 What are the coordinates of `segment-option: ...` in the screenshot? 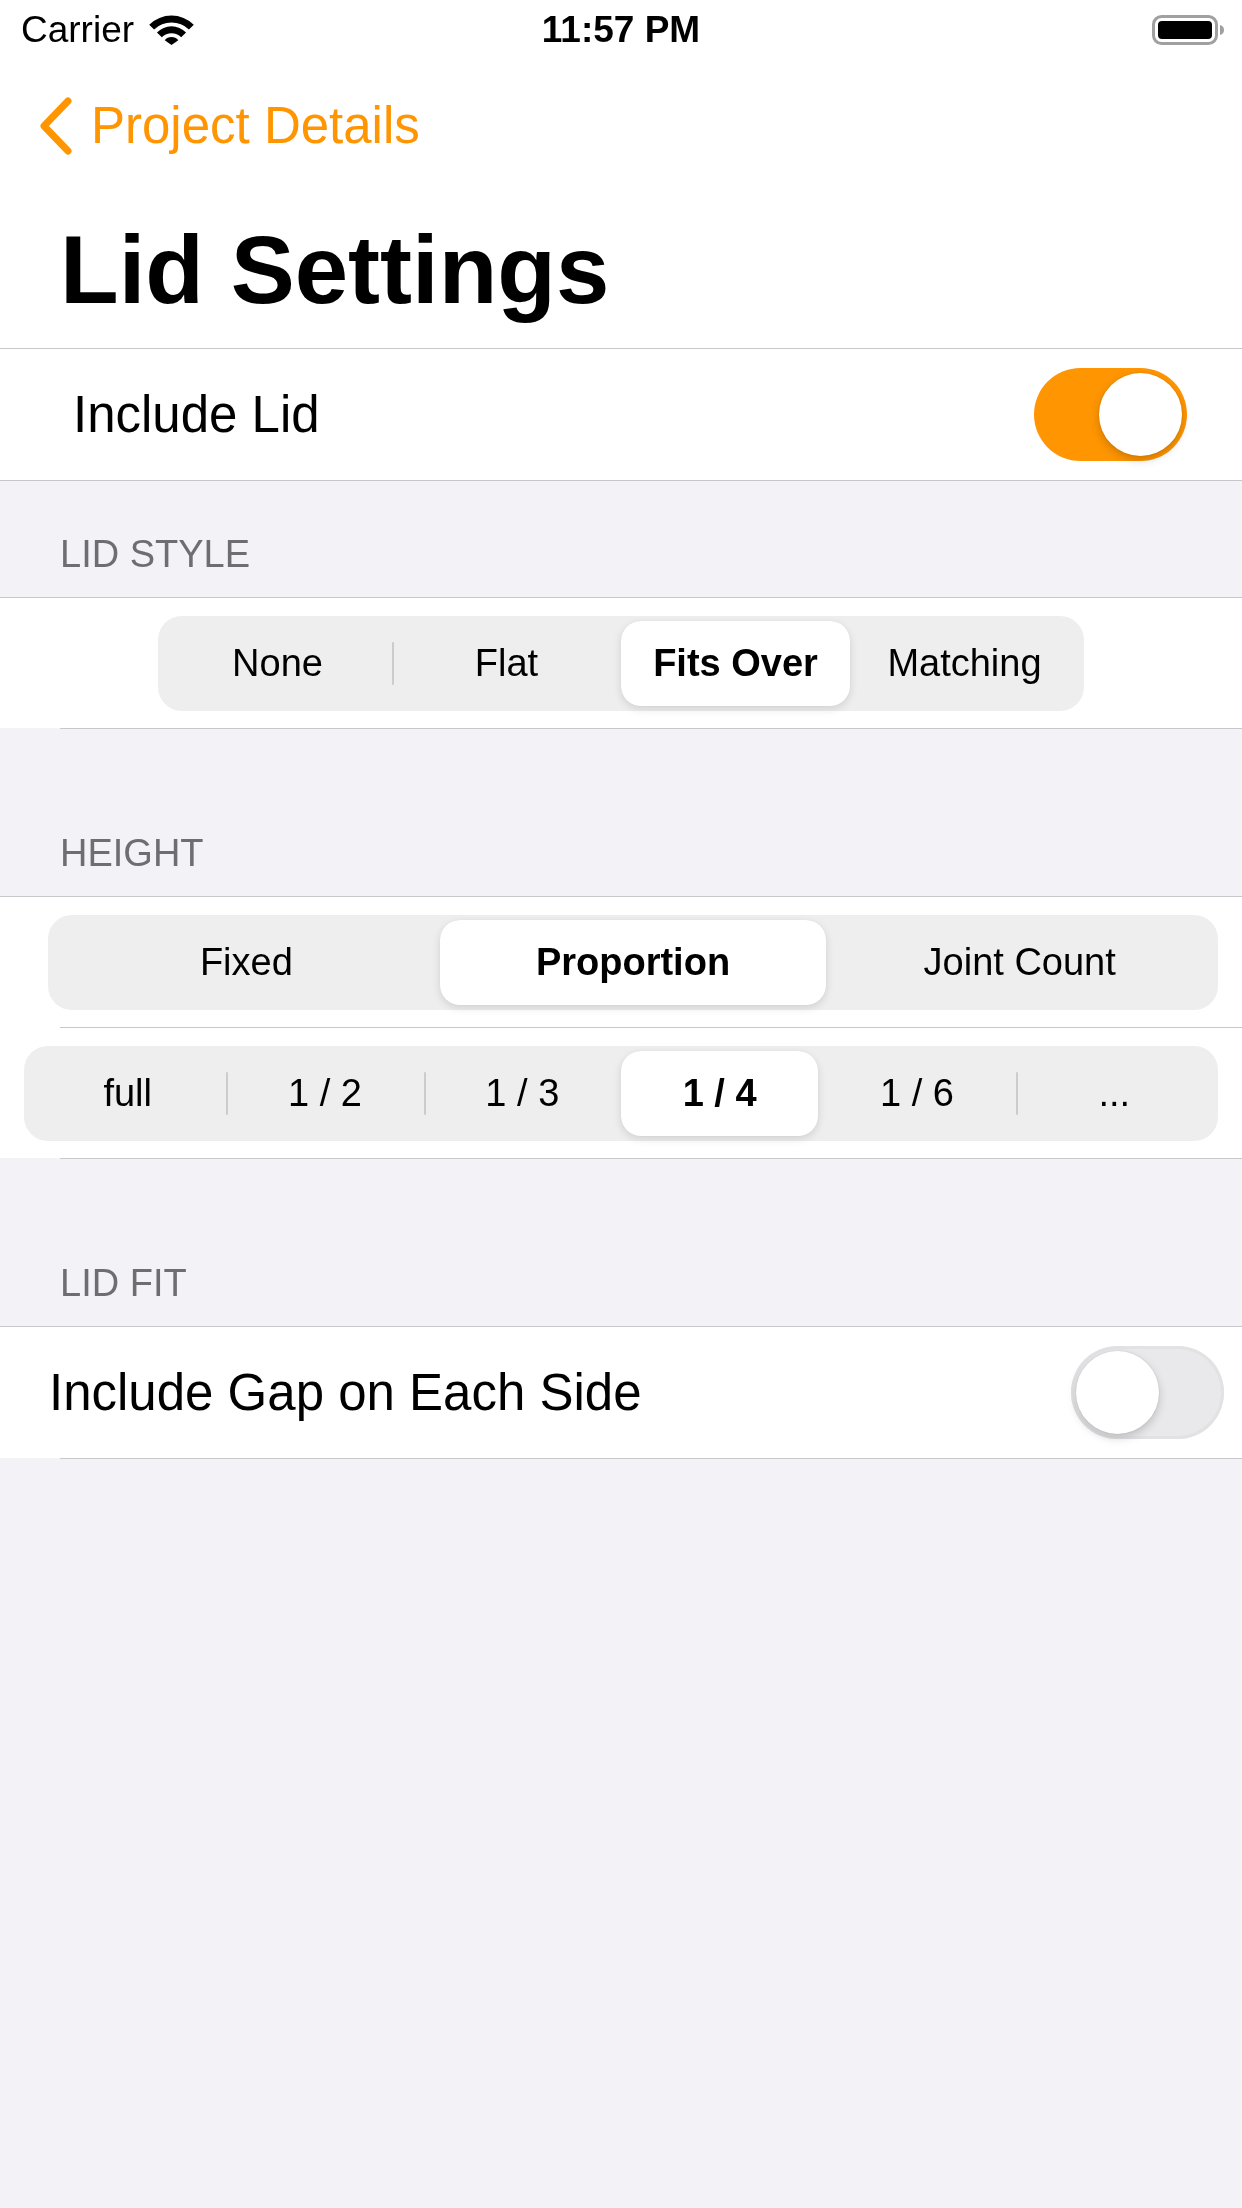 It's located at (1114, 1093).